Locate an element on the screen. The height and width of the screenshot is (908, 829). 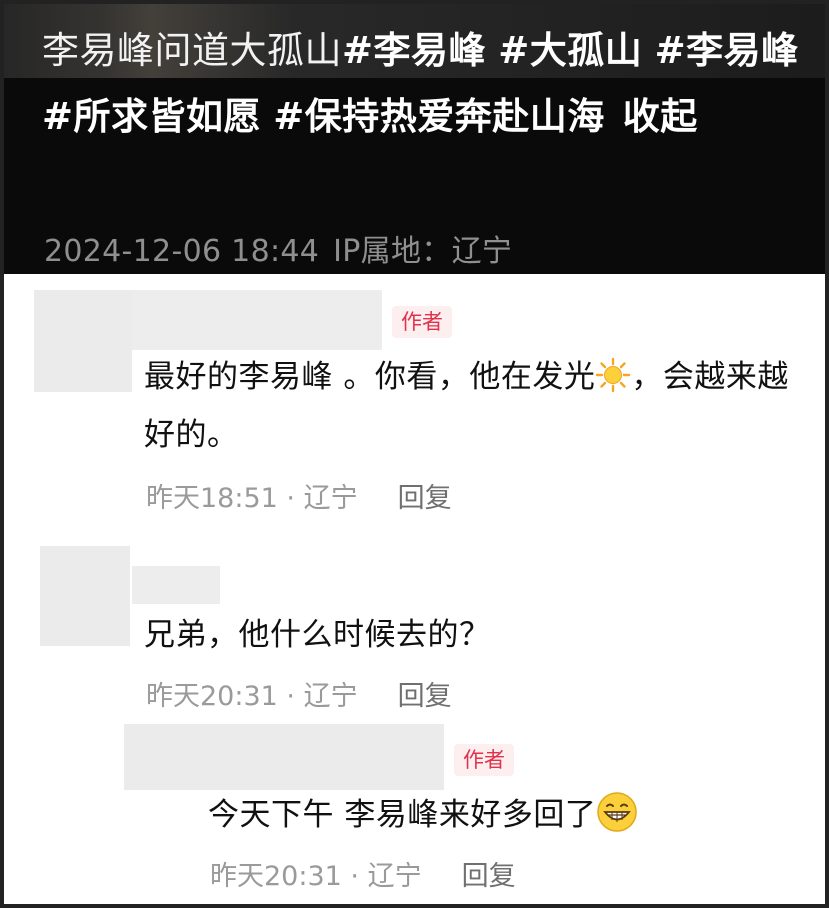
grinning-emoji is located at coordinates (617, 812).